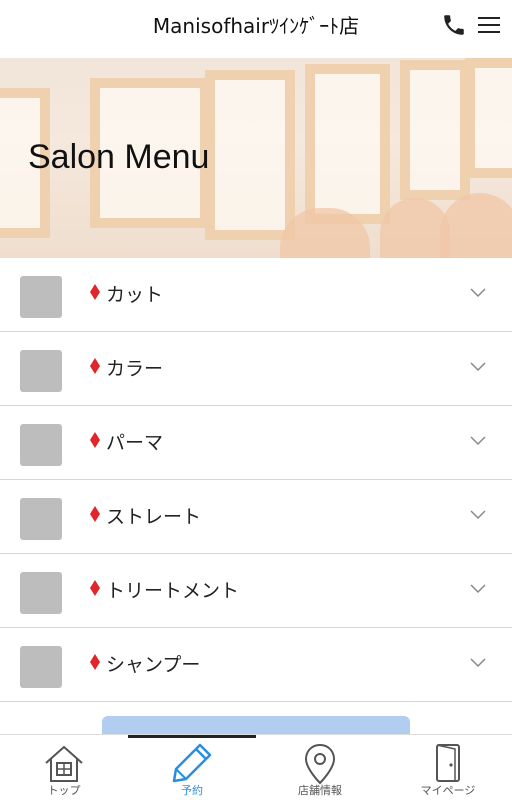 The height and width of the screenshot is (800, 512). What do you see at coordinates (256, 443) in the screenshot?
I see `menu-item-perm: パーマ` at bounding box center [256, 443].